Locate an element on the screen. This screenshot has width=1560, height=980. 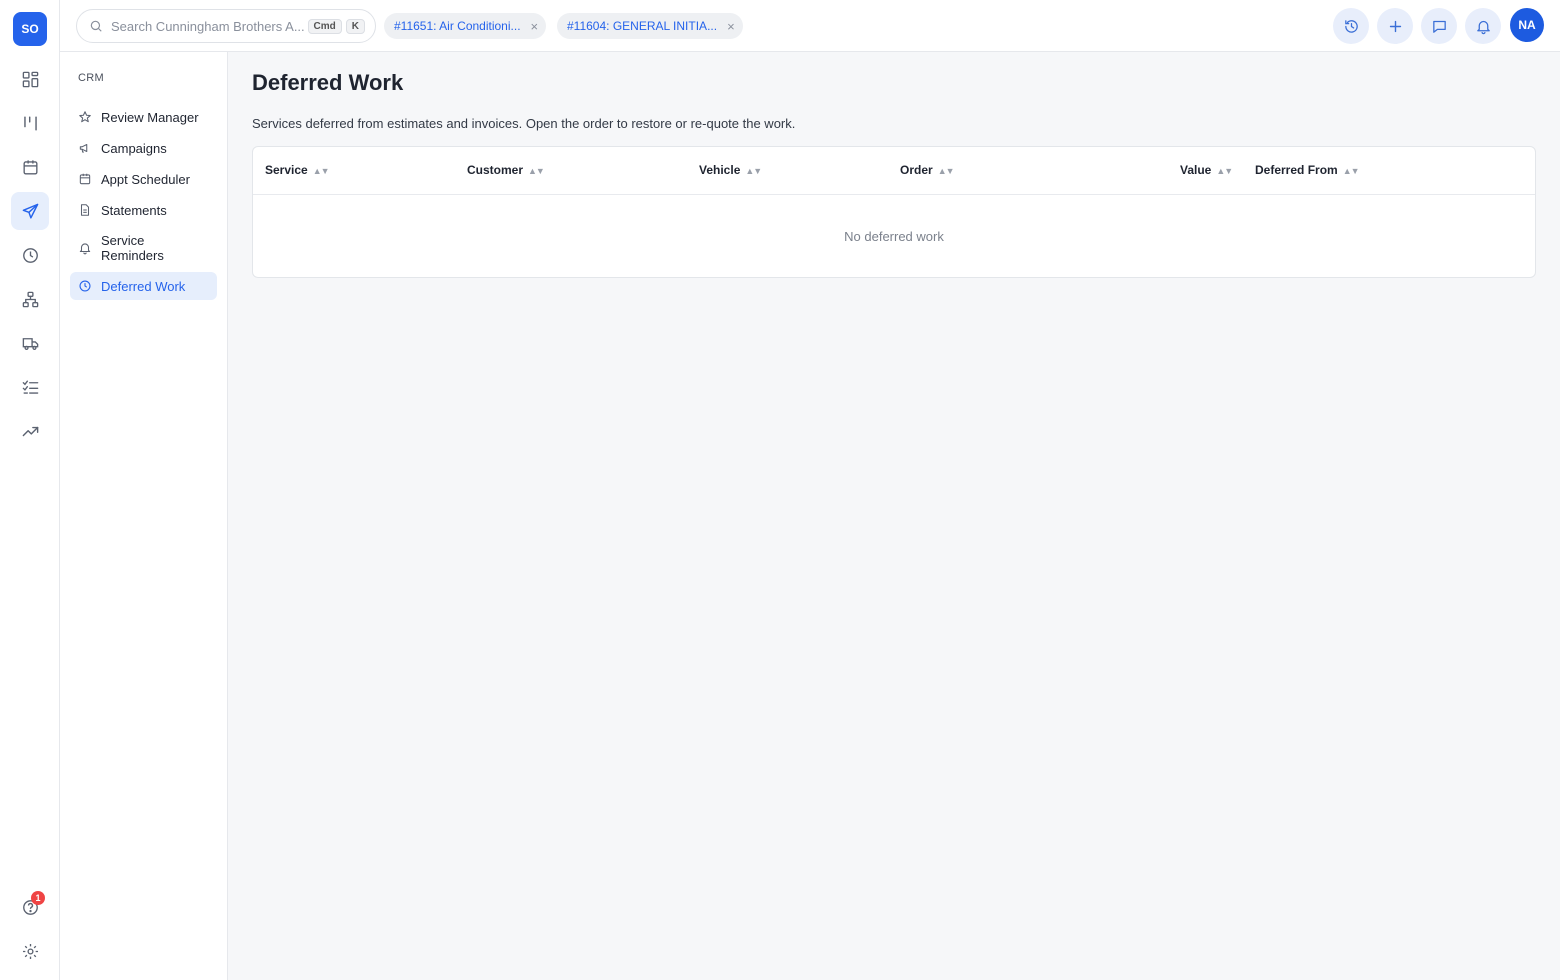
column-header-label: Vehicle is located at coordinates (720, 170).